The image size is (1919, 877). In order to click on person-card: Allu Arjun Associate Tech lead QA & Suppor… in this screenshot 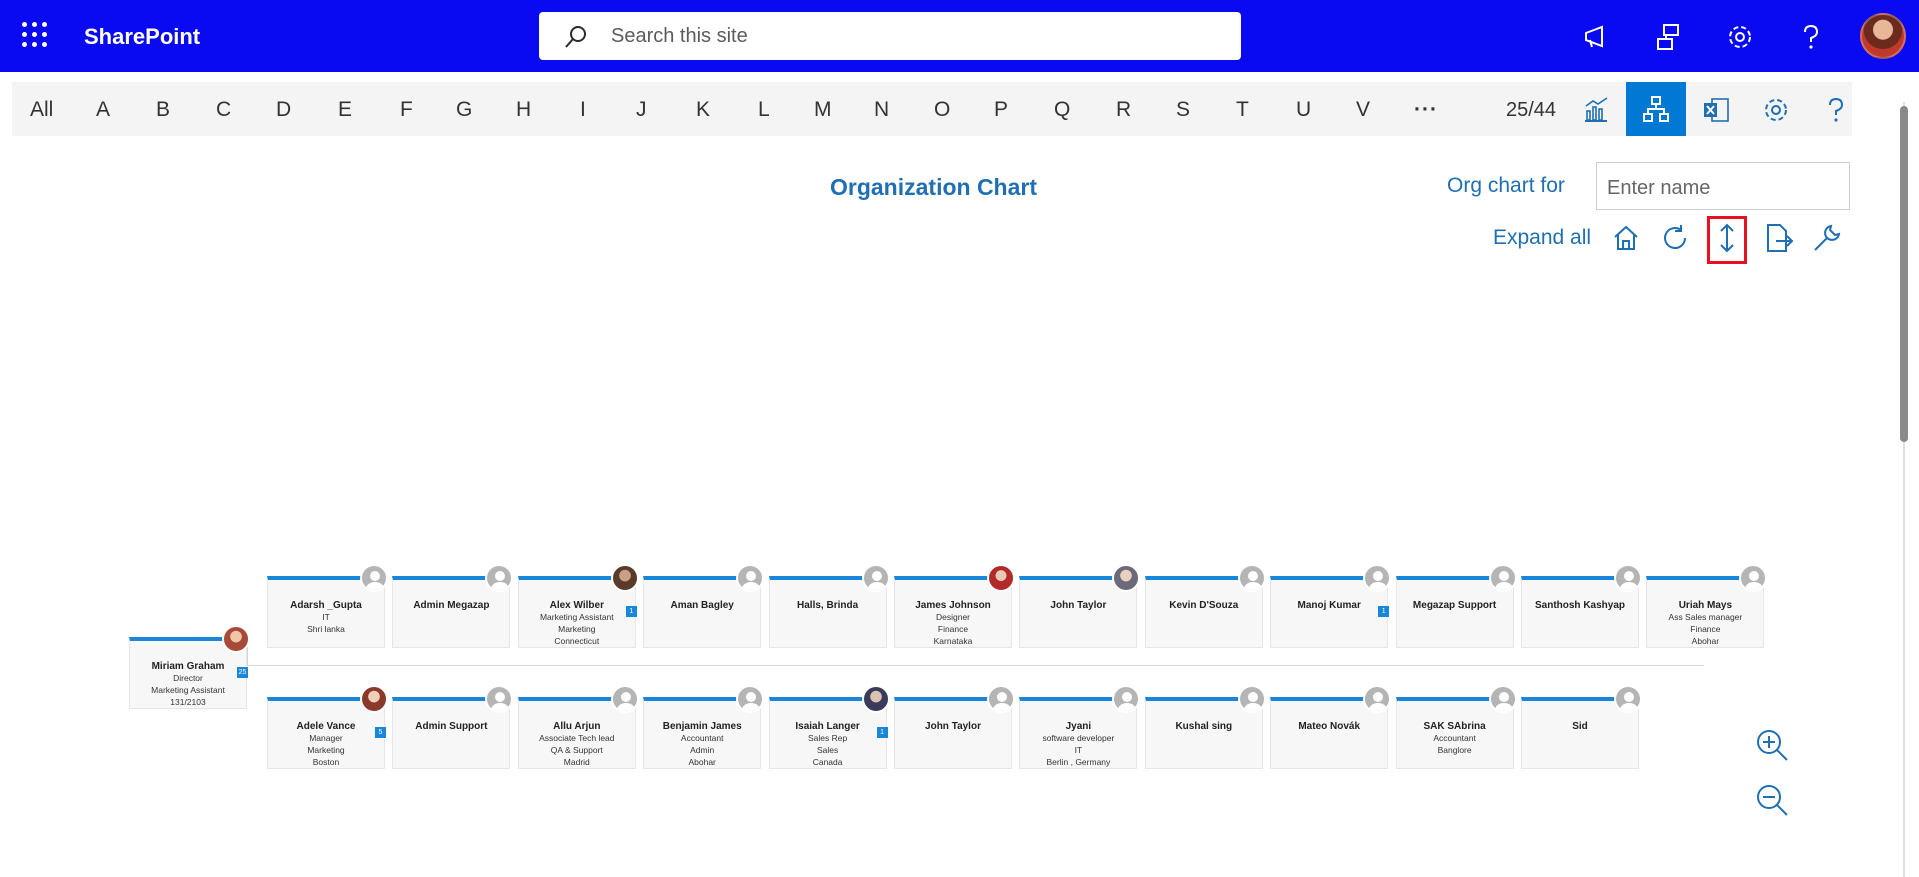, I will do `click(578, 727)`.